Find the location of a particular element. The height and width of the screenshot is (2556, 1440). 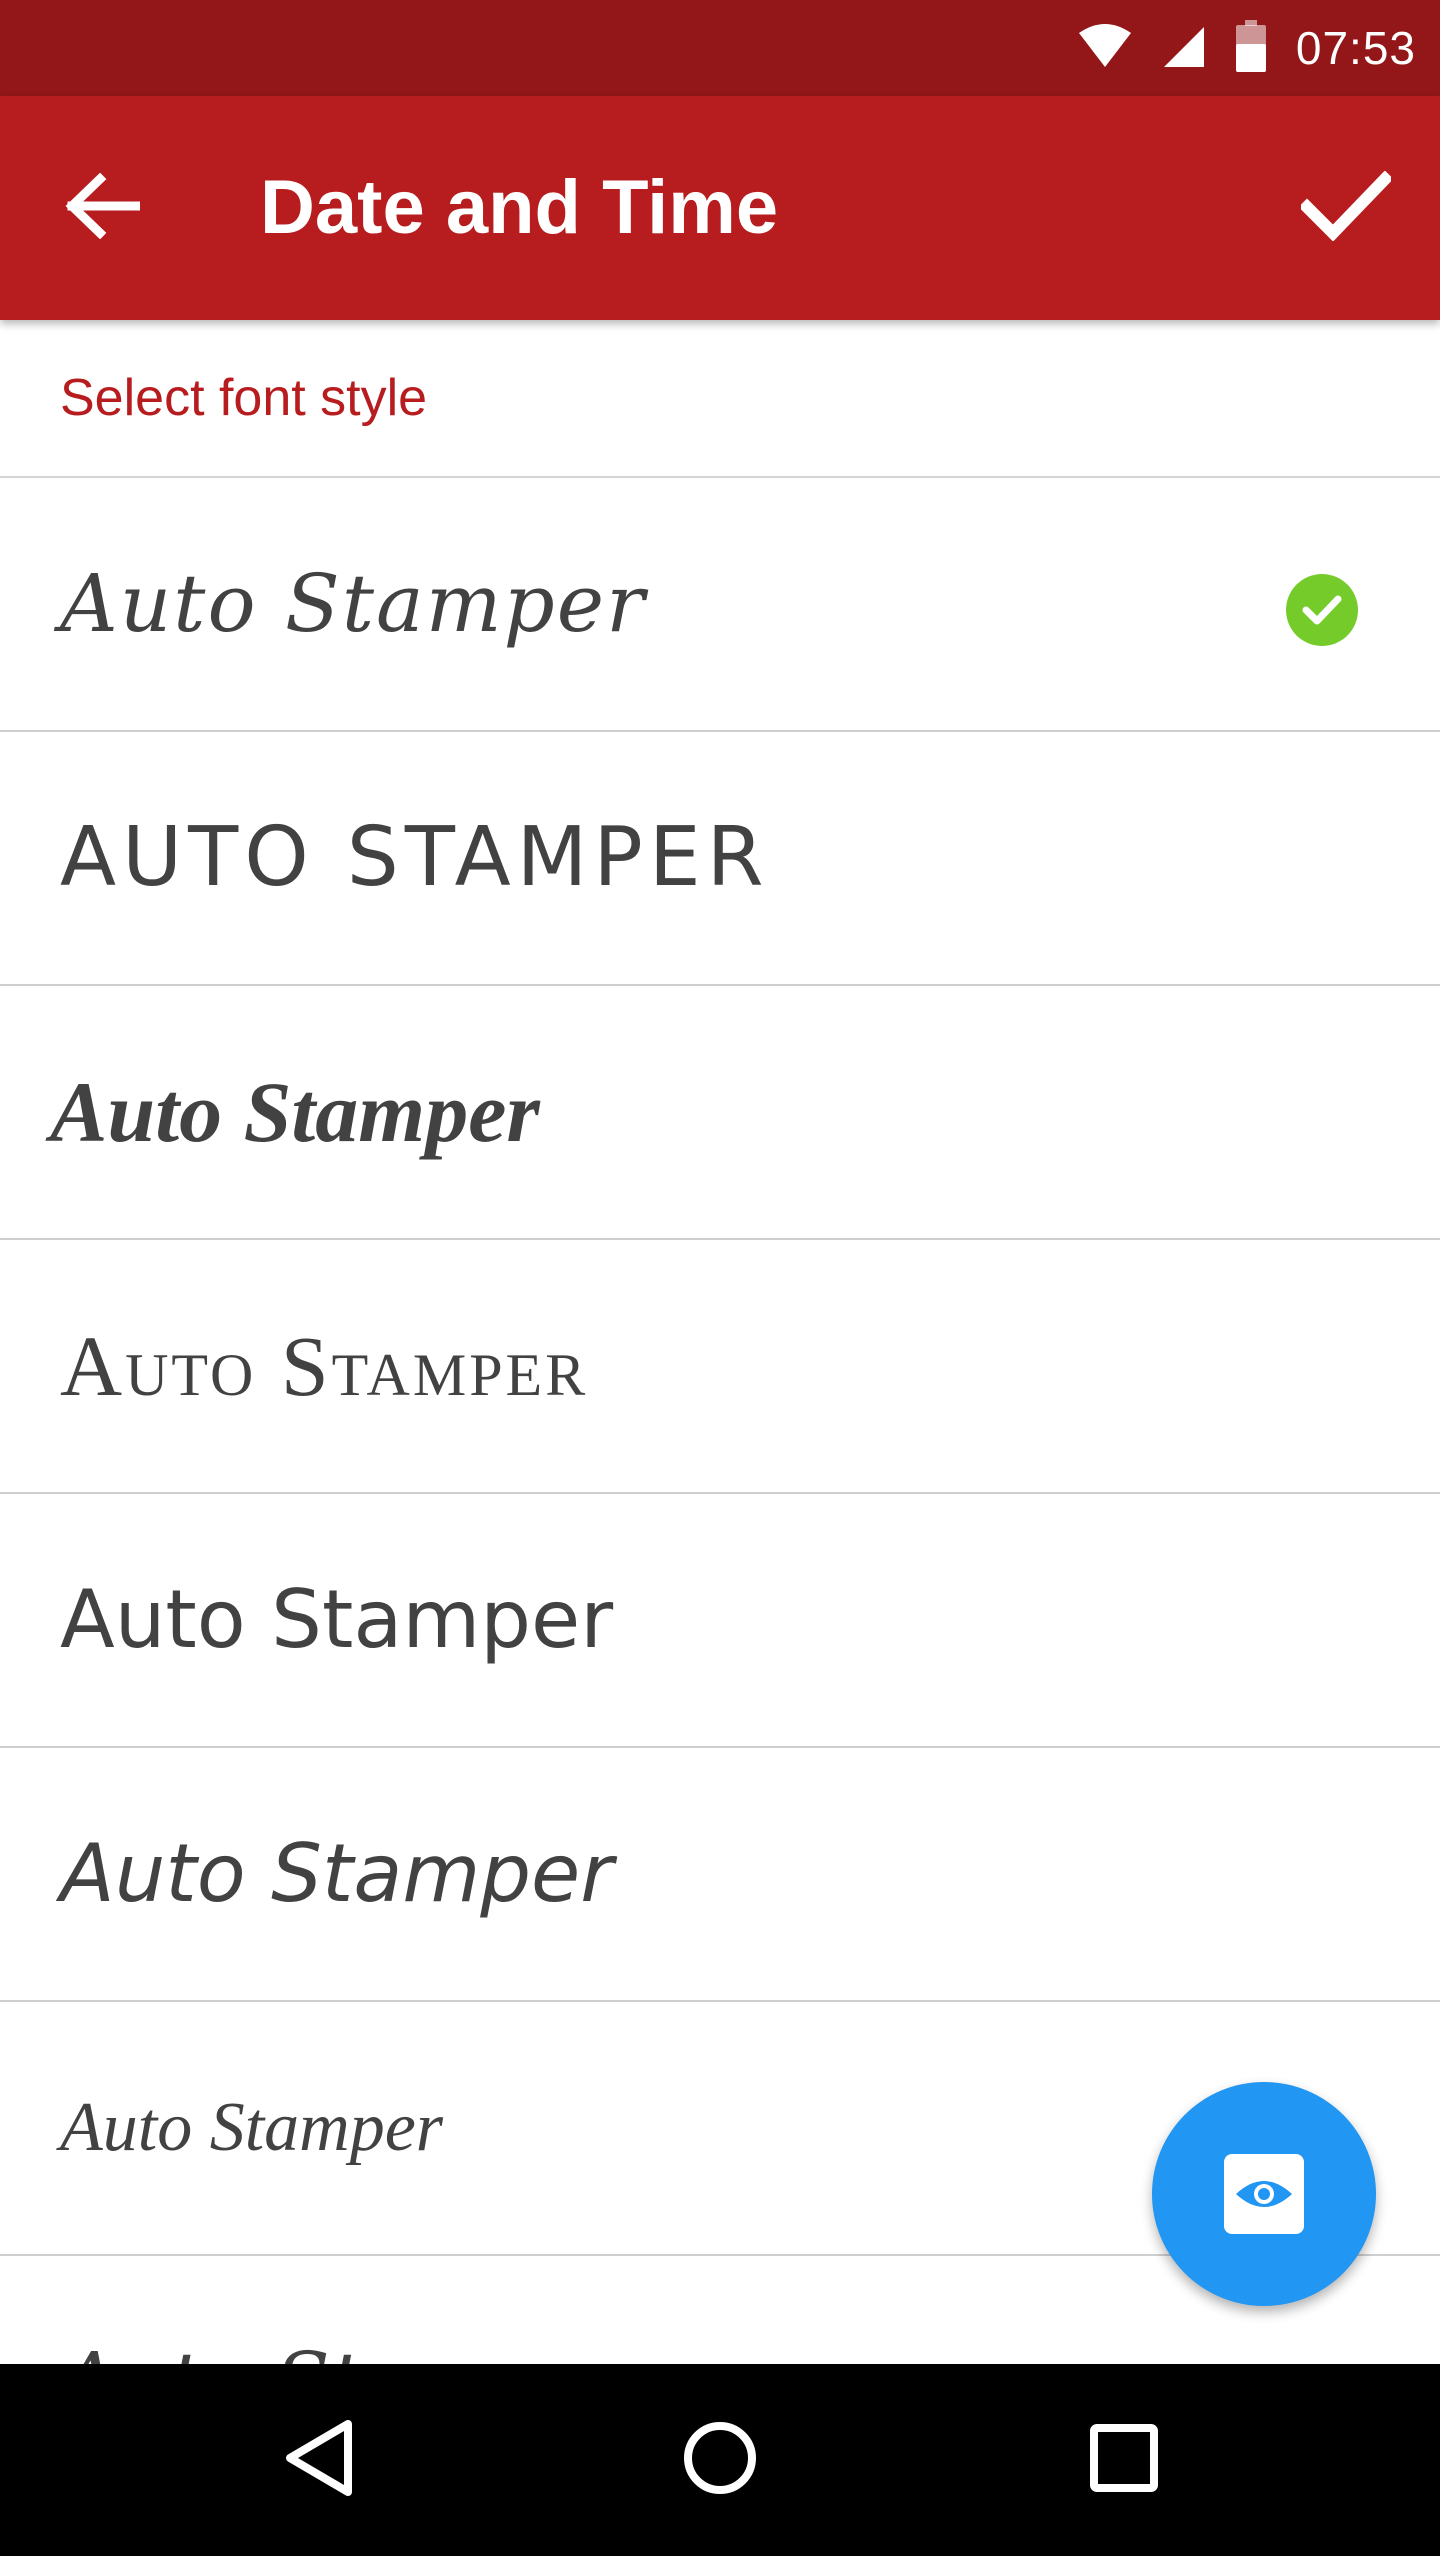

preview-fab-button is located at coordinates (1264, 2194).